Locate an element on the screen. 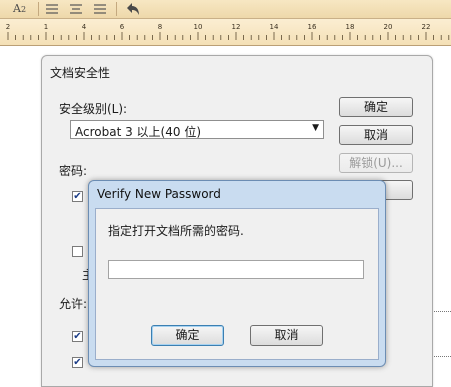 The height and width of the screenshot is (387, 451). ruler-tick-label: 12 is located at coordinates (236, 27).